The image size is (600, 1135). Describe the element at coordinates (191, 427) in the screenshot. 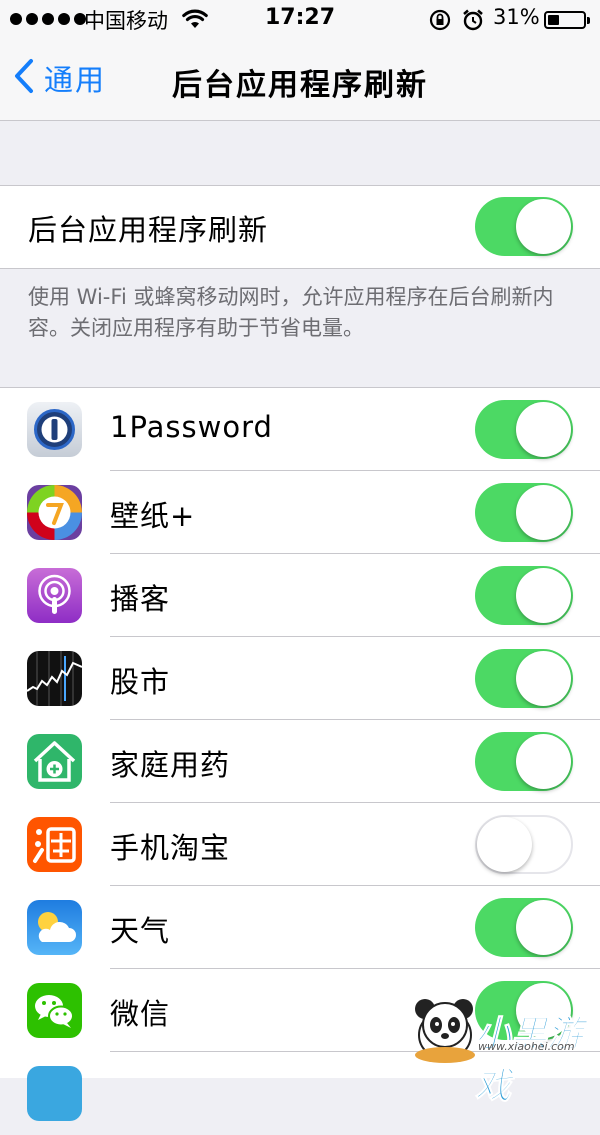

I see `app-name: 1Password` at that location.